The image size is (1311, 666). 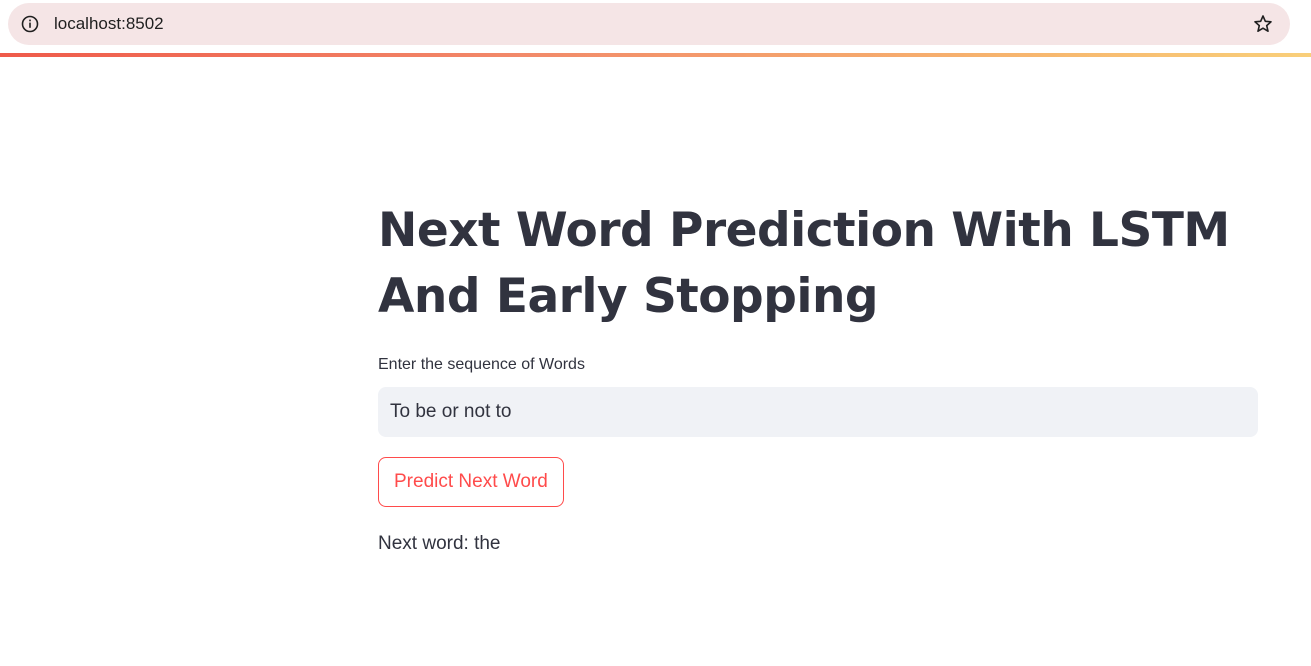 I want to click on address-bar: localhost:8502, so click(x=649, y=24).